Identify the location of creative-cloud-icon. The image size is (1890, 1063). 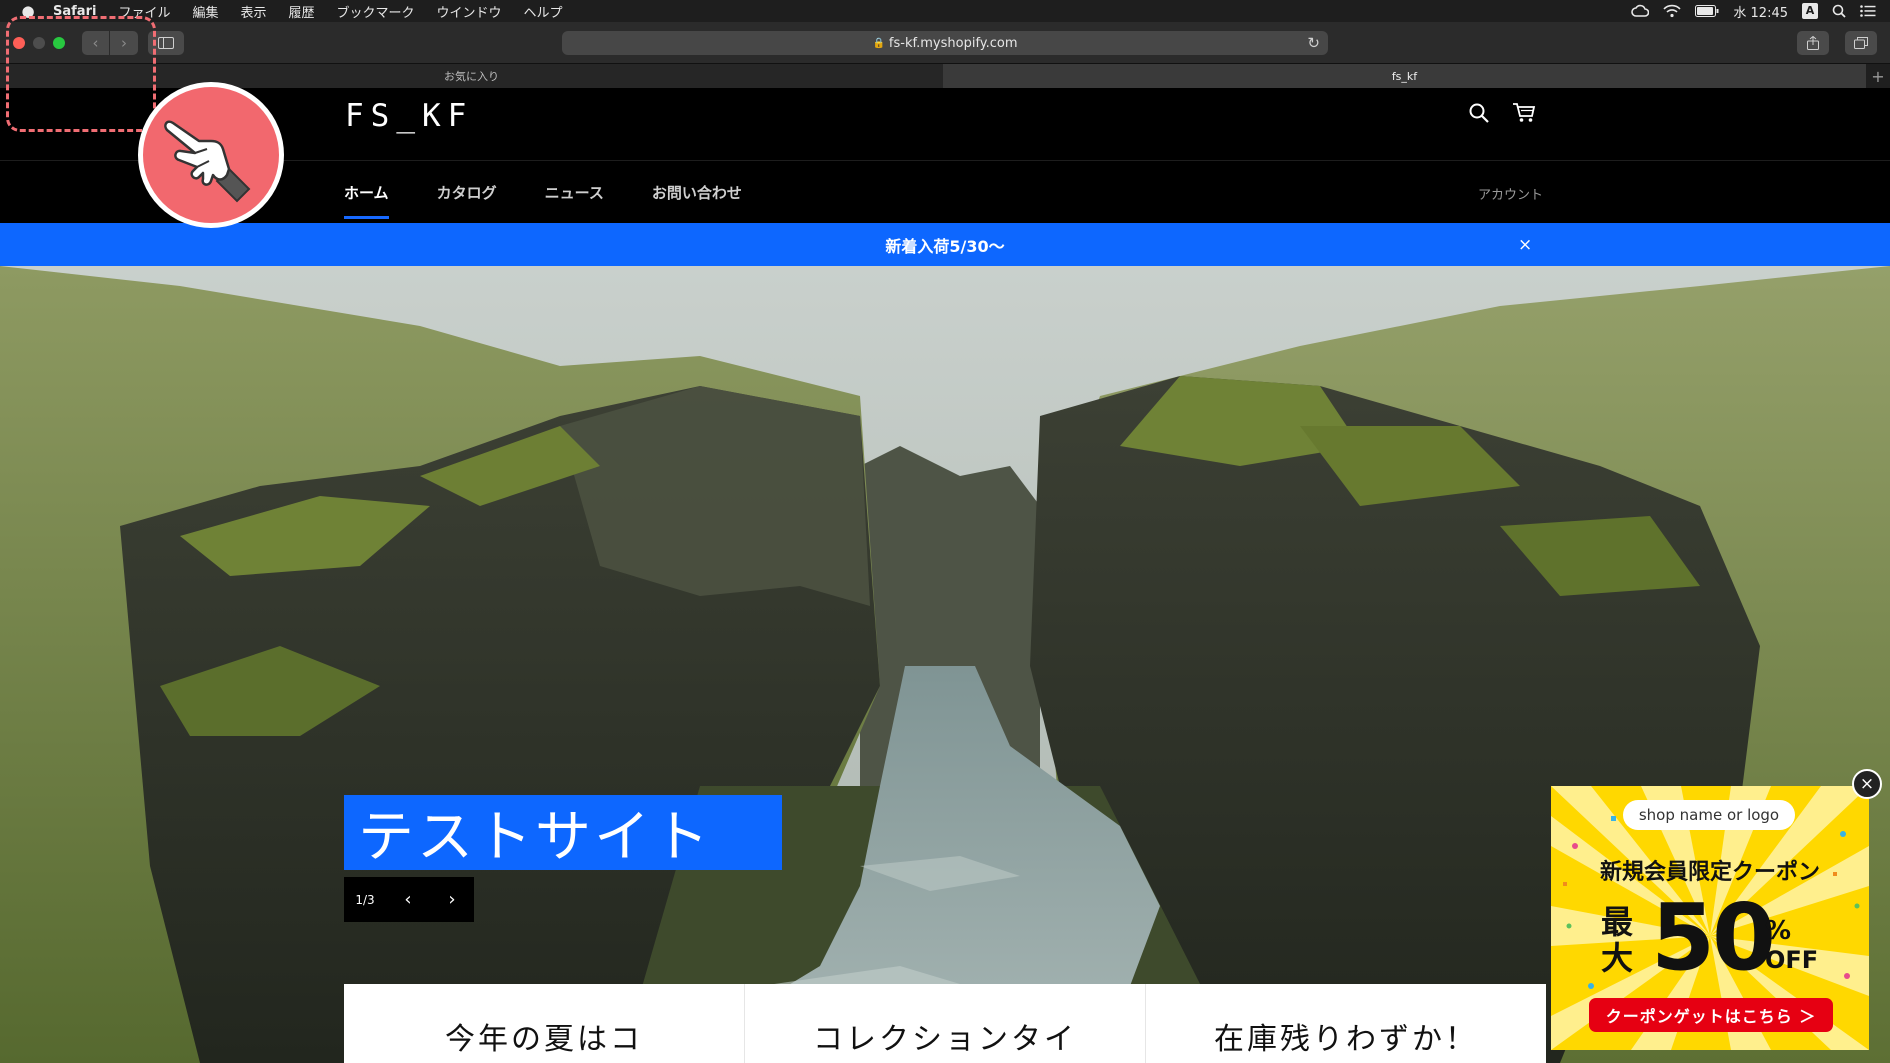
(1640, 11).